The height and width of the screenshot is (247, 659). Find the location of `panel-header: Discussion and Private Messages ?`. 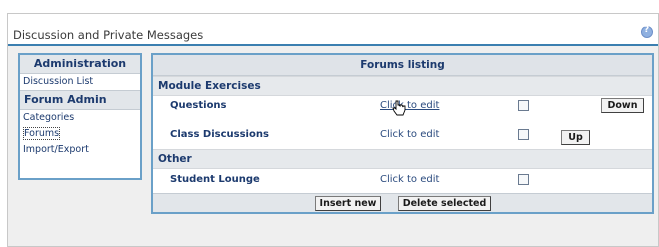

panel-header: Discussion and Private Messages ? is located at coordinates (333, 30).